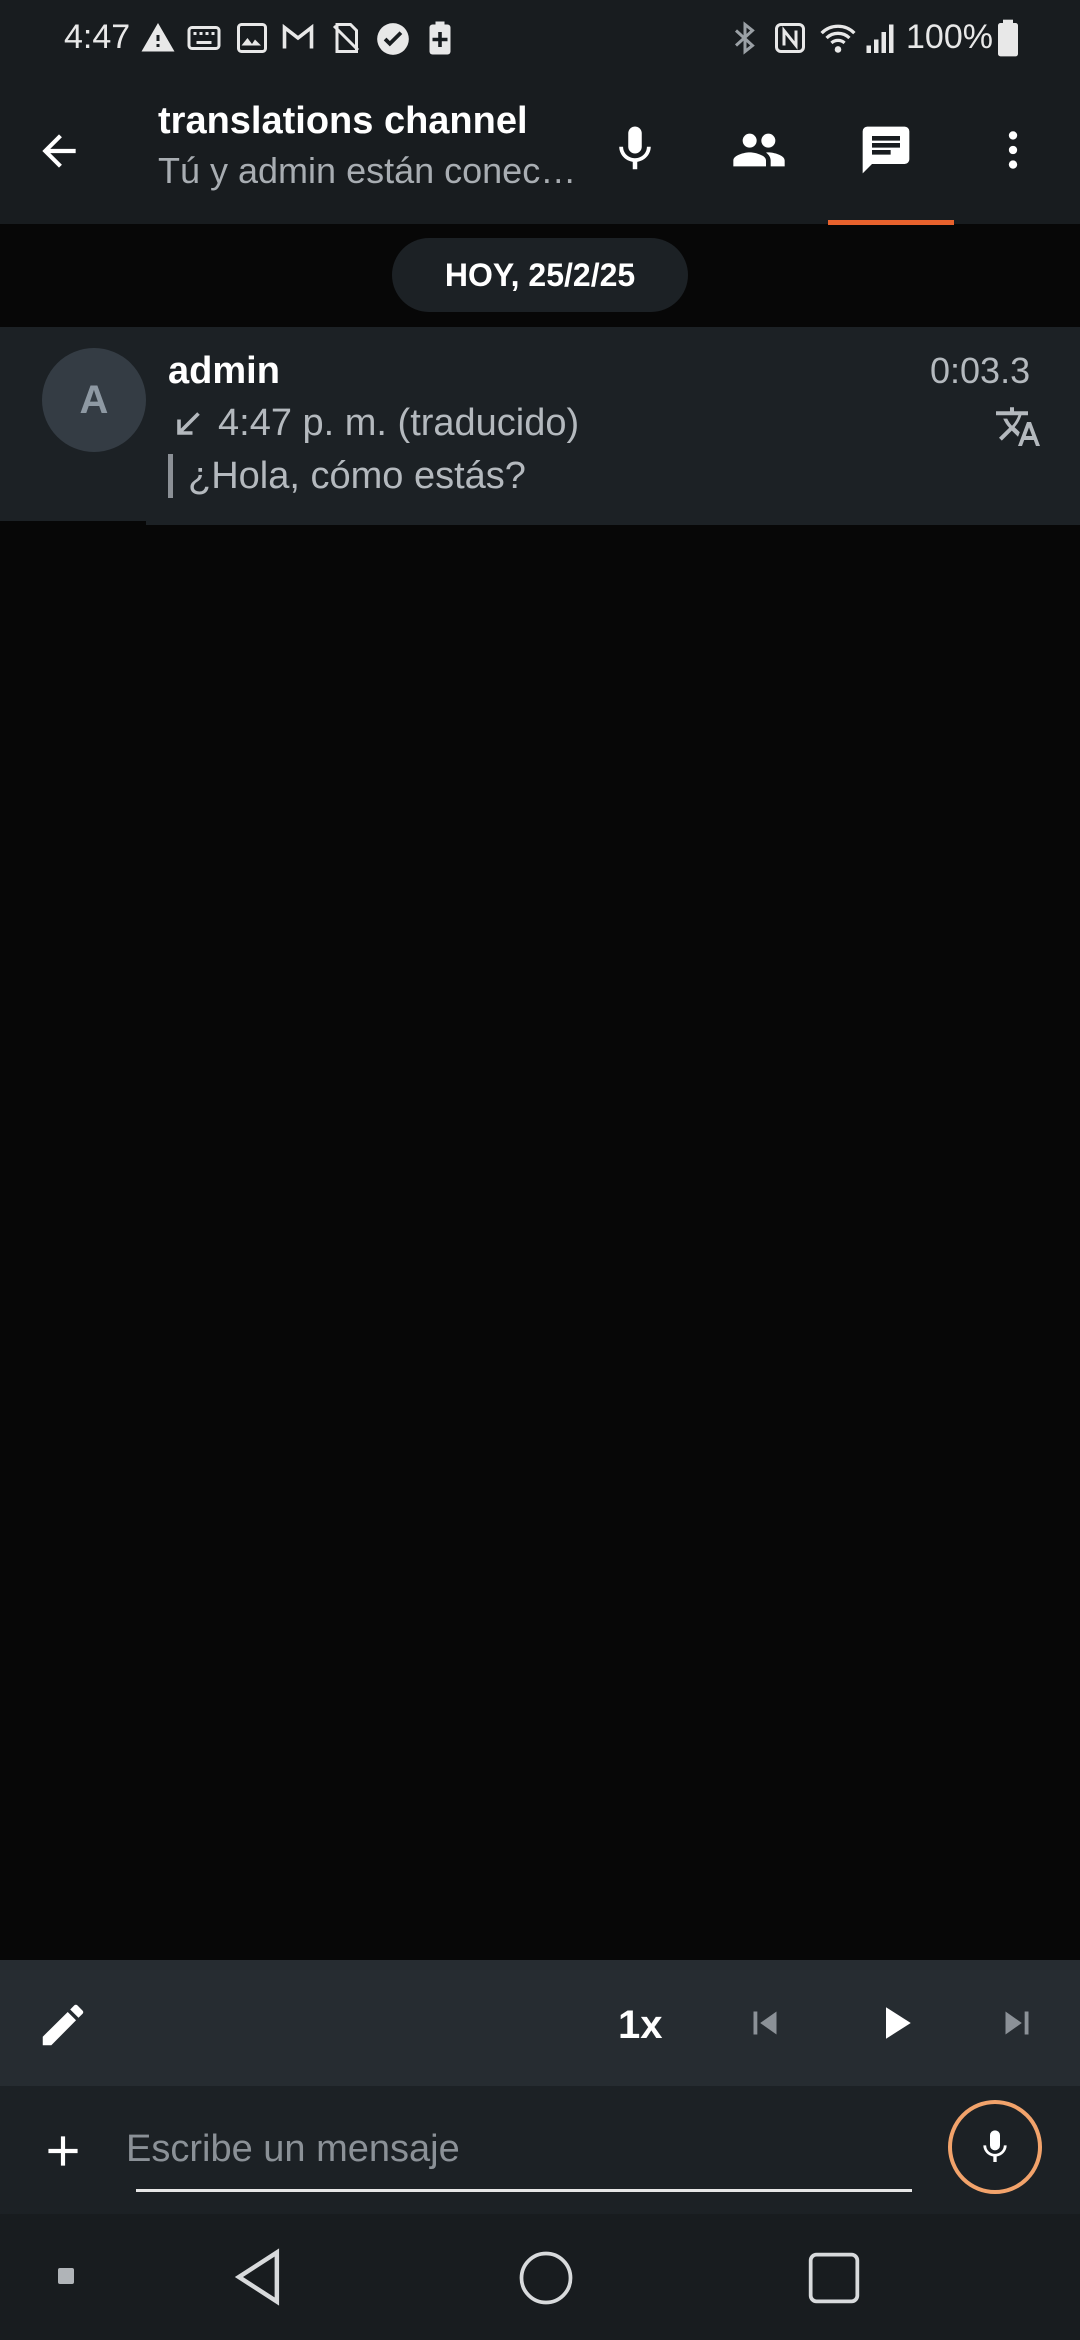 The width and height of the screenshot is (1080, 2340). Describe the element at coordinates (540, 275) in the screenshot. I see `date-chip: HOY, 25/2/25` at that location.